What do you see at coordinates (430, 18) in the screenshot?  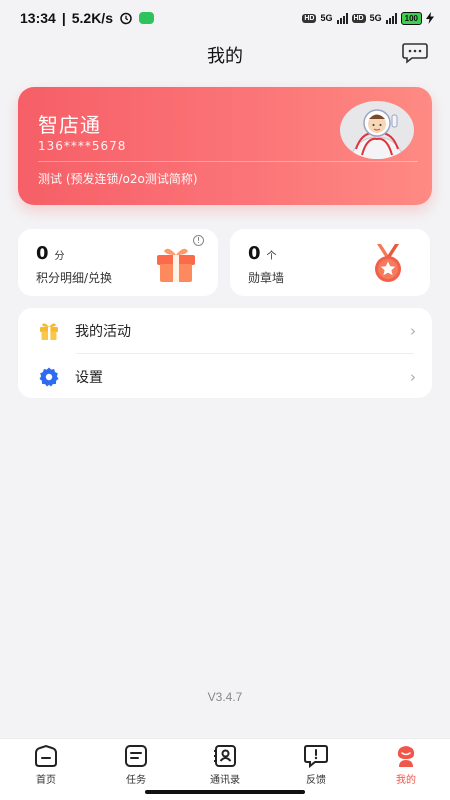 I see `charging-icon` at bounding box center [430, 18].